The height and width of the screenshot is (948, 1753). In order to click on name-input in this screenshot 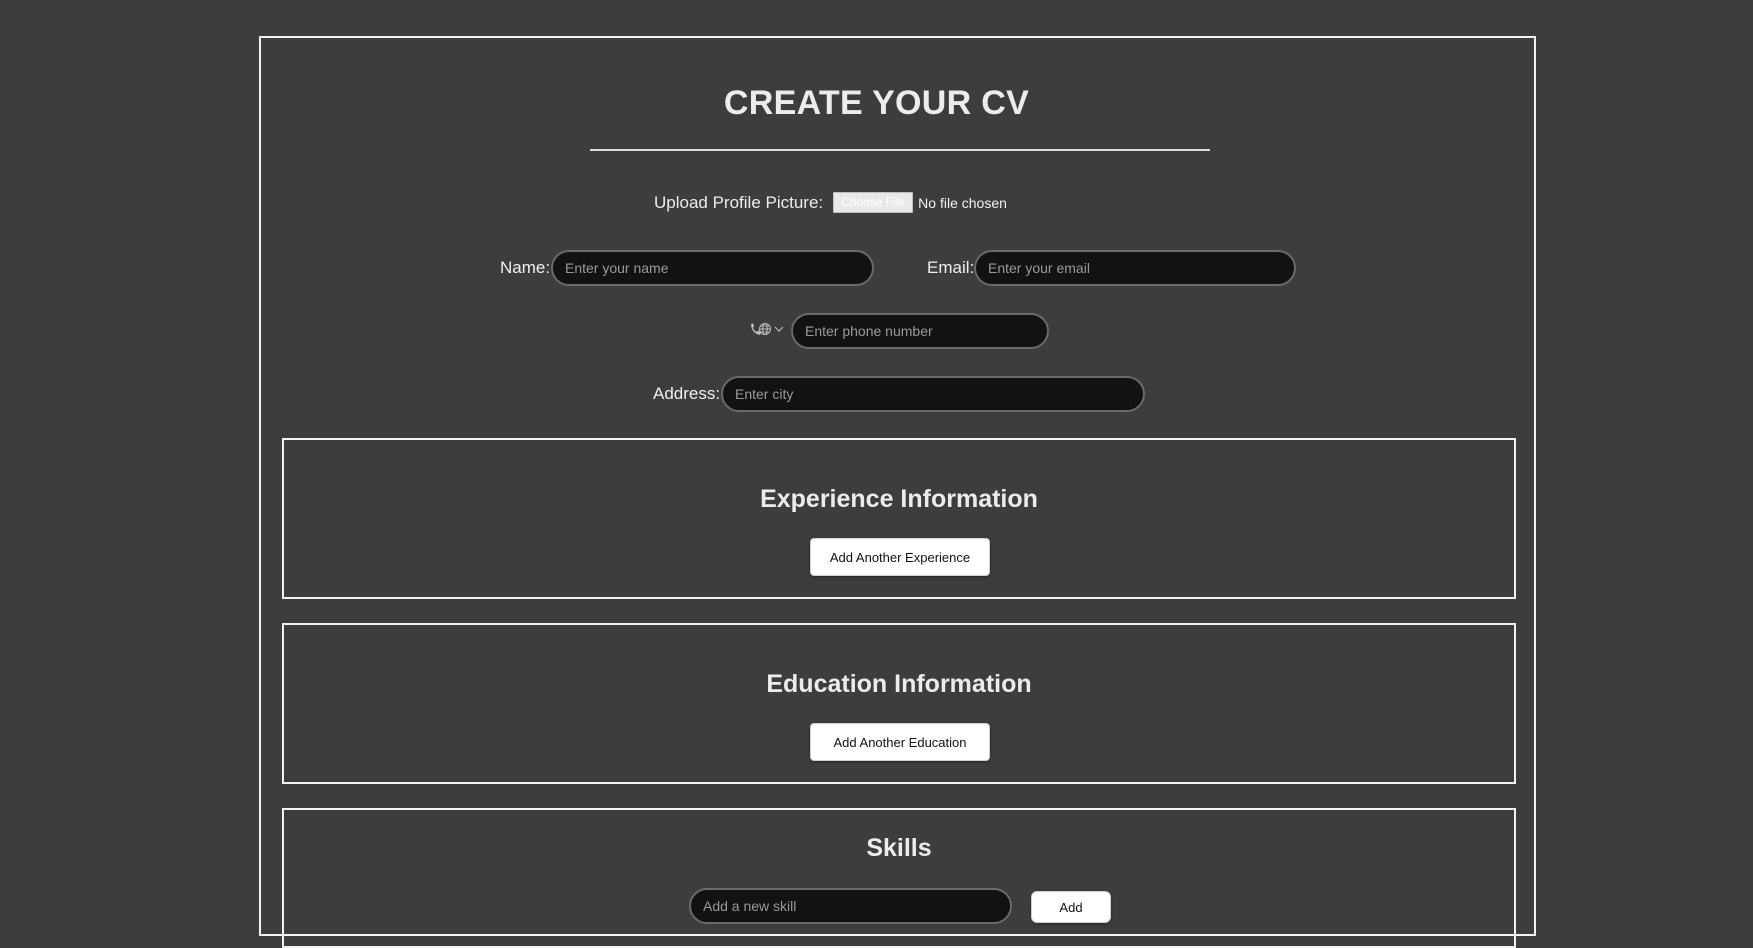, I will do `click(712, 268)`.